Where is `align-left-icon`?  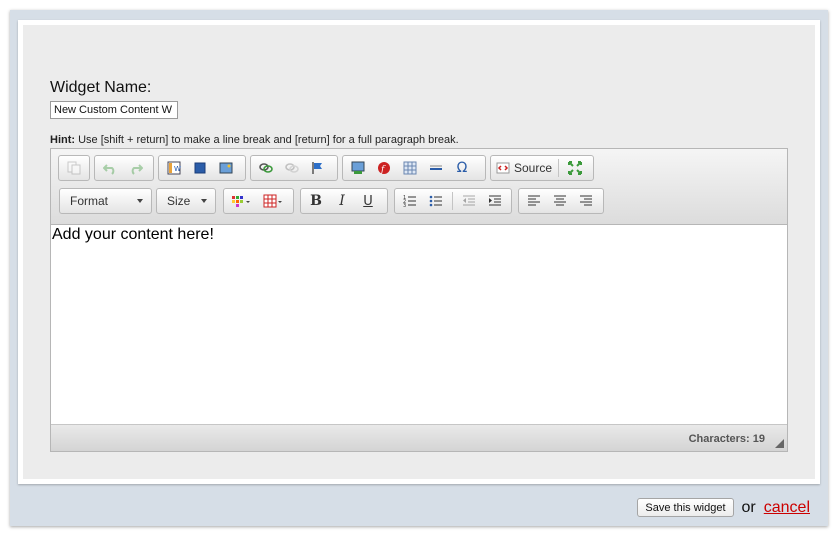
align-left-icon is located at coordinates (534, 201).